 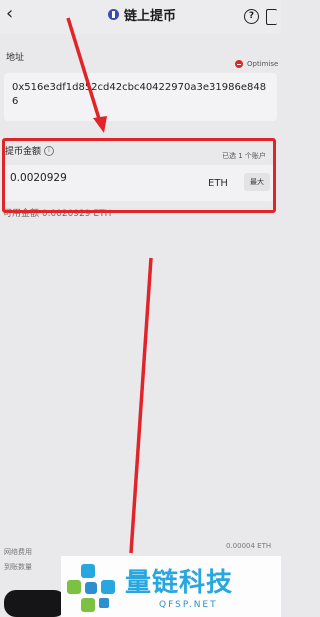 I want to click on annotation-arrow-top, so click(x=84, y=70).